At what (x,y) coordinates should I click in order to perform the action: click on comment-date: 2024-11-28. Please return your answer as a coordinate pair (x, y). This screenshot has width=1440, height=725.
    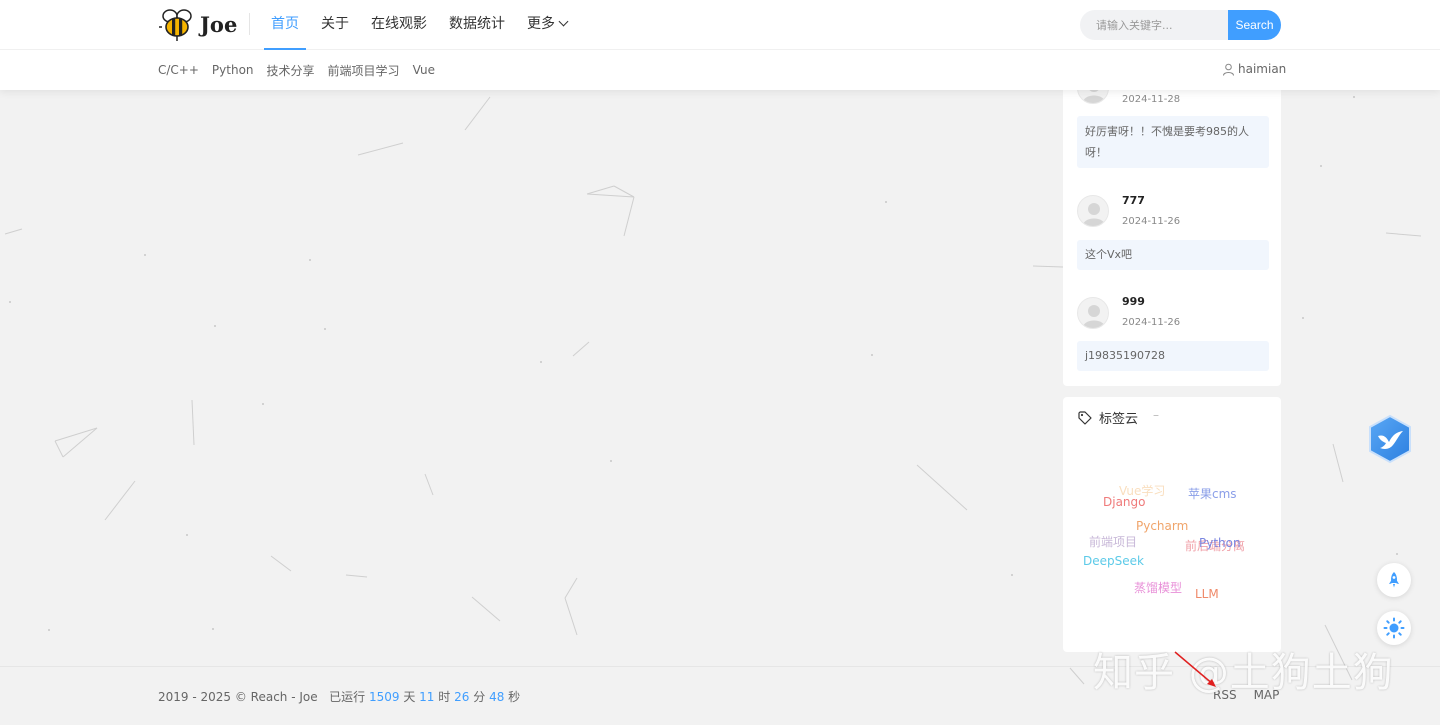
    Looking at the image, I should click on (1151, 99).